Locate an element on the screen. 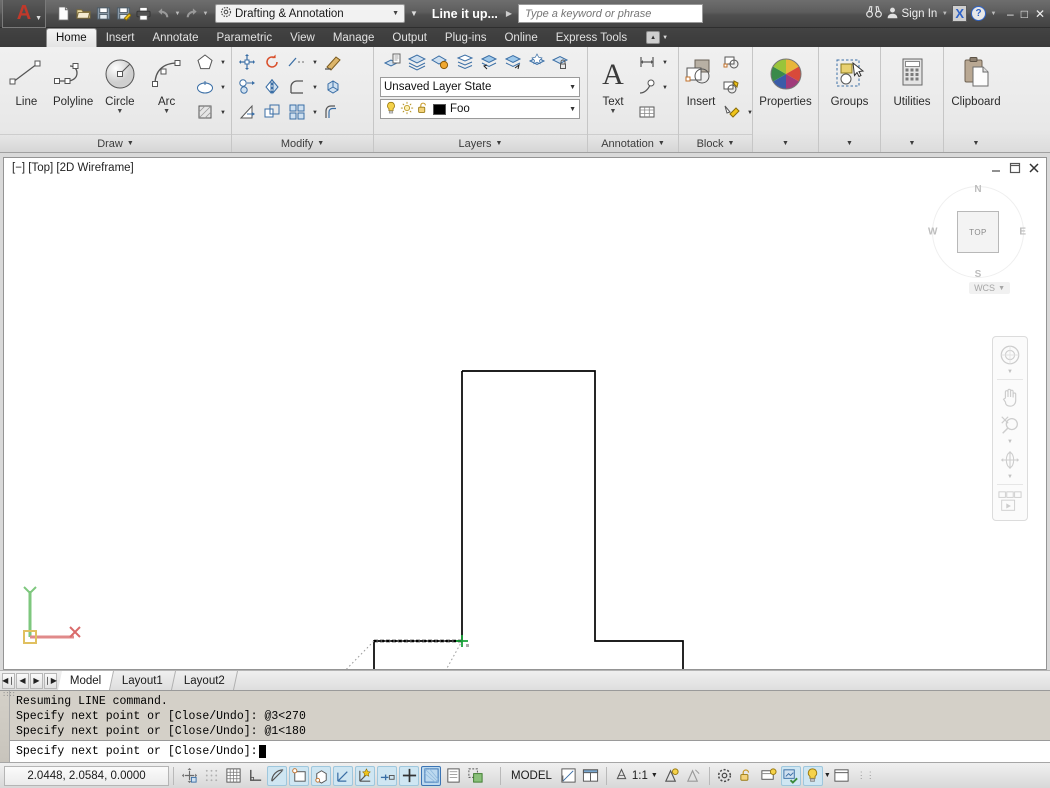 This screenshot has width=1050, height=788. autodesk-exchange-icon: X is located at coordinates (959, 13).